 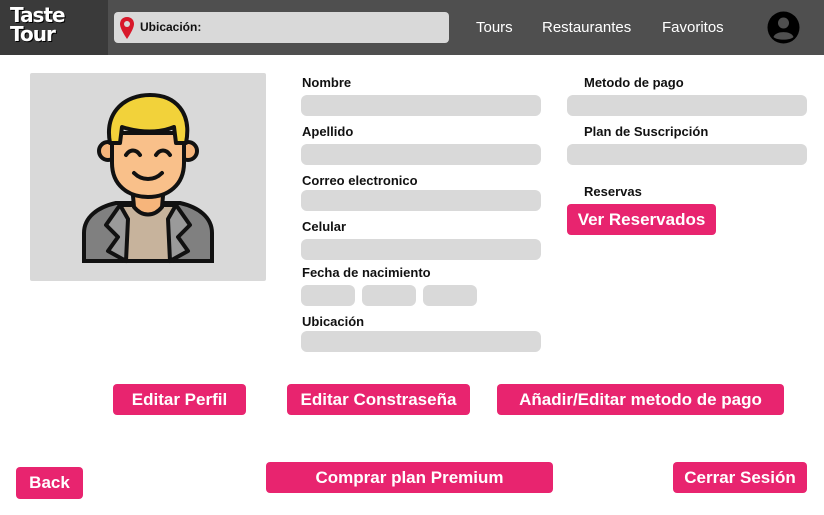 What do you see at coordinates (409, 477) in the screenshot?
I see `comprar-premium-button: Comprar plan Premium` at bounding box center [409, 477].